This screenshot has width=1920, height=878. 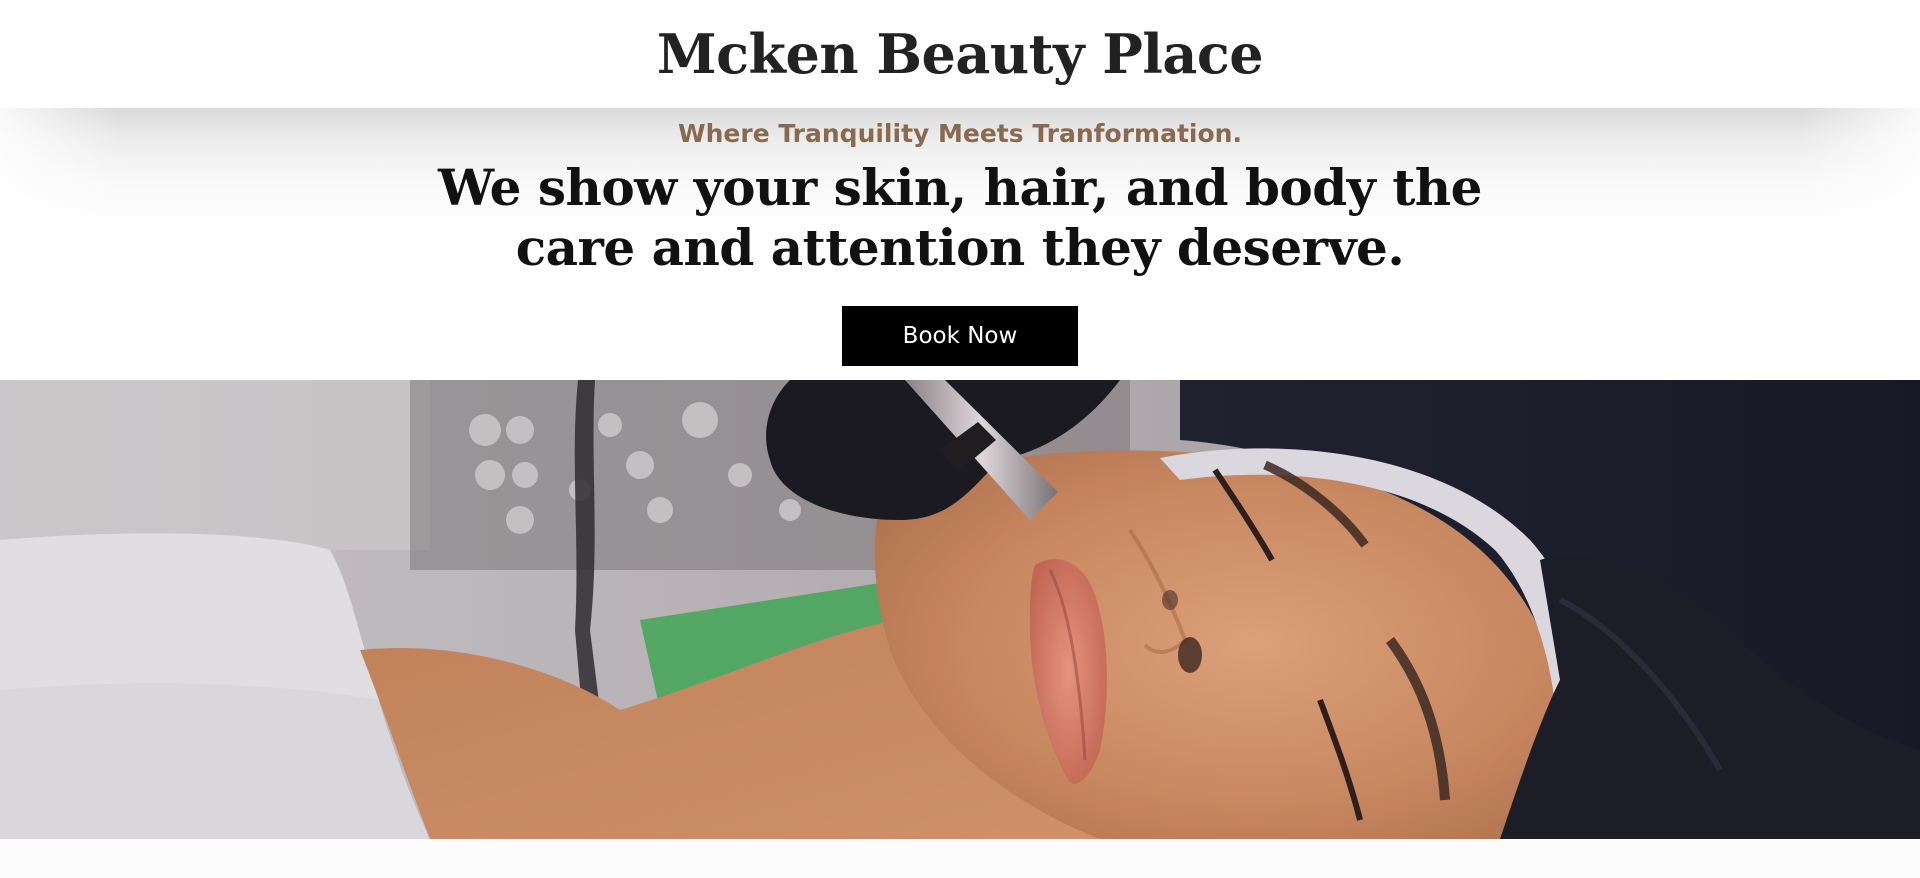 I want to click on book-now-button: Book Now, so click(x=960, y=336).